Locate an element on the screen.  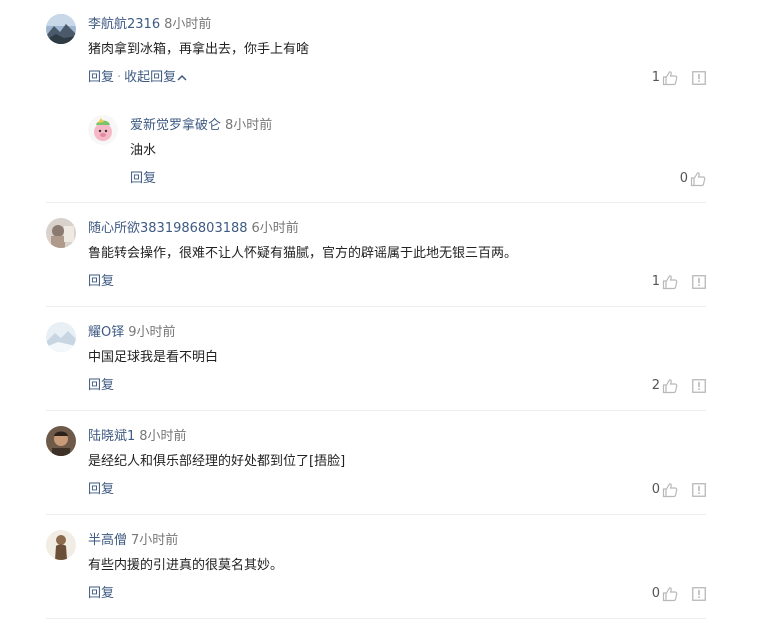
collapse-replies-label: 收起回复 is located at coordinates (150, 77).